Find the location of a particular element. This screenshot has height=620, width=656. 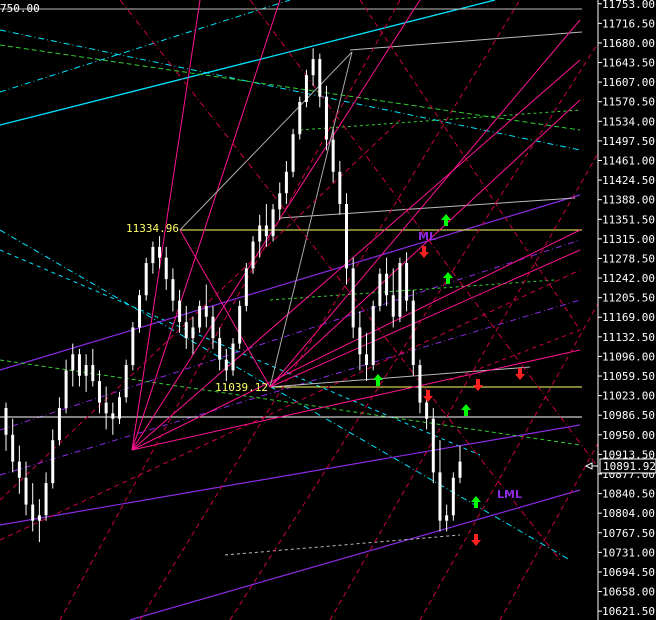

price-tick-label: 10694.50 is located at coordinates (628, 572).